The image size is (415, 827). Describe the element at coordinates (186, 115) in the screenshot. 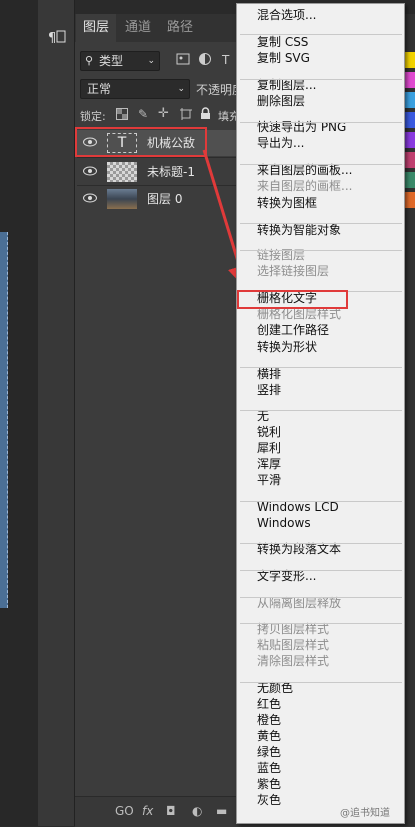

I see `lock-artboard-icon` at that location.